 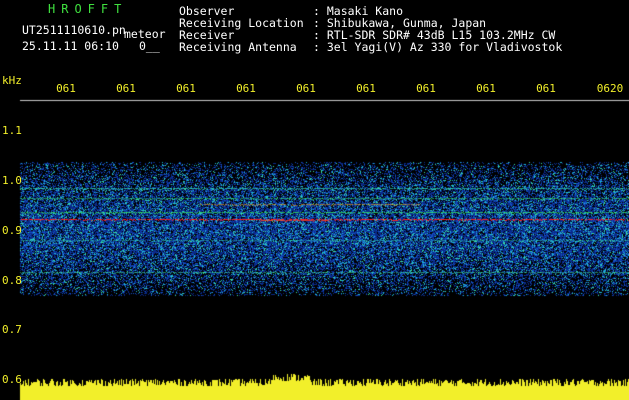 What do you see at coordinates (12, 80) in the screenshot?
I see `axis-unit: kHz` at bounding box center [12, 80].